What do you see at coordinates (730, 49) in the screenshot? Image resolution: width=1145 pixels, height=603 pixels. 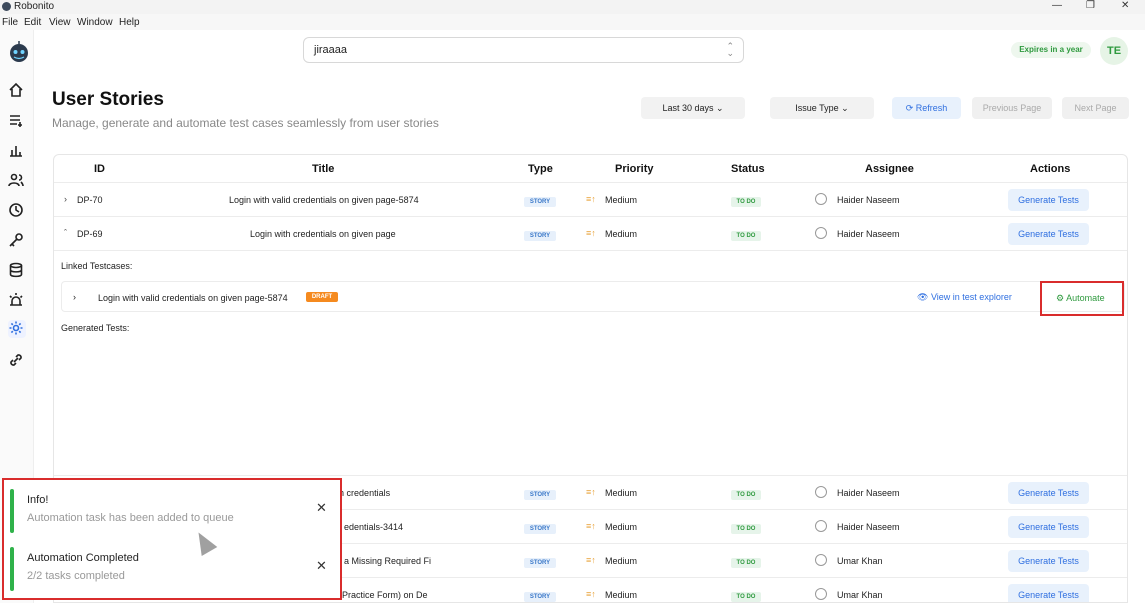 I see `select-chevron-icon: ⌃ ⌄` at bounding box center [730, 49].